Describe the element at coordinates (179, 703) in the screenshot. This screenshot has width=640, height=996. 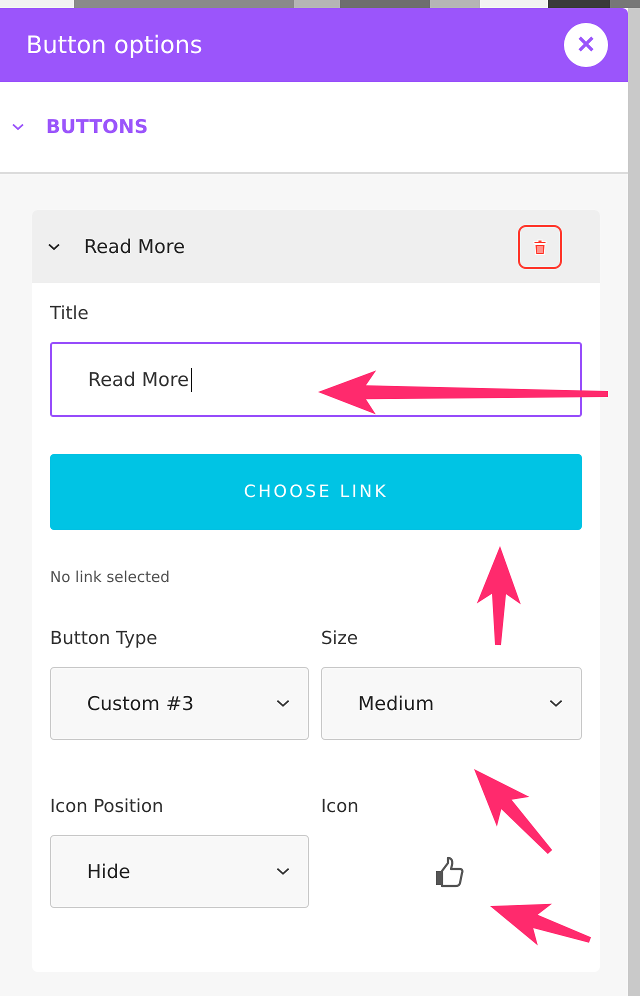
I see `dropdown: Custom #3` at that location.